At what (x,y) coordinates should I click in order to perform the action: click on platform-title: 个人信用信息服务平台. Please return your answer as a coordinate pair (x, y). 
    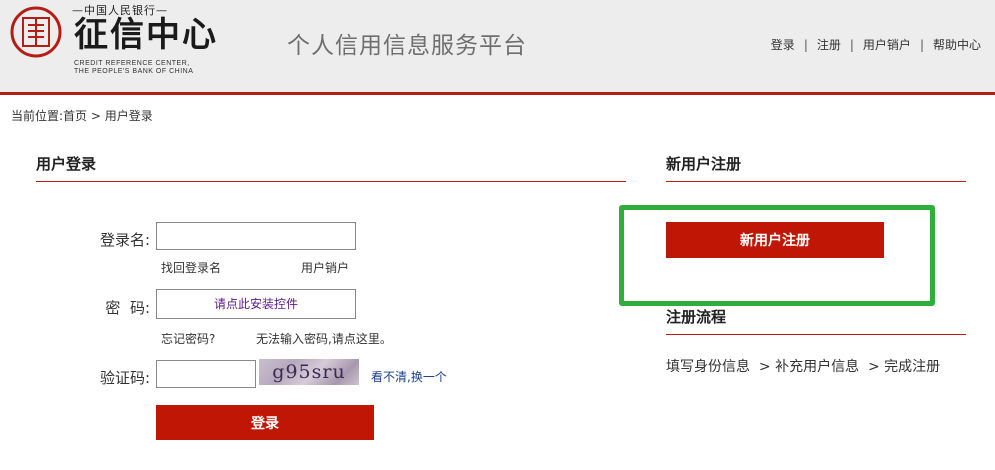
    Looking at the image, I should click on (407, 46).